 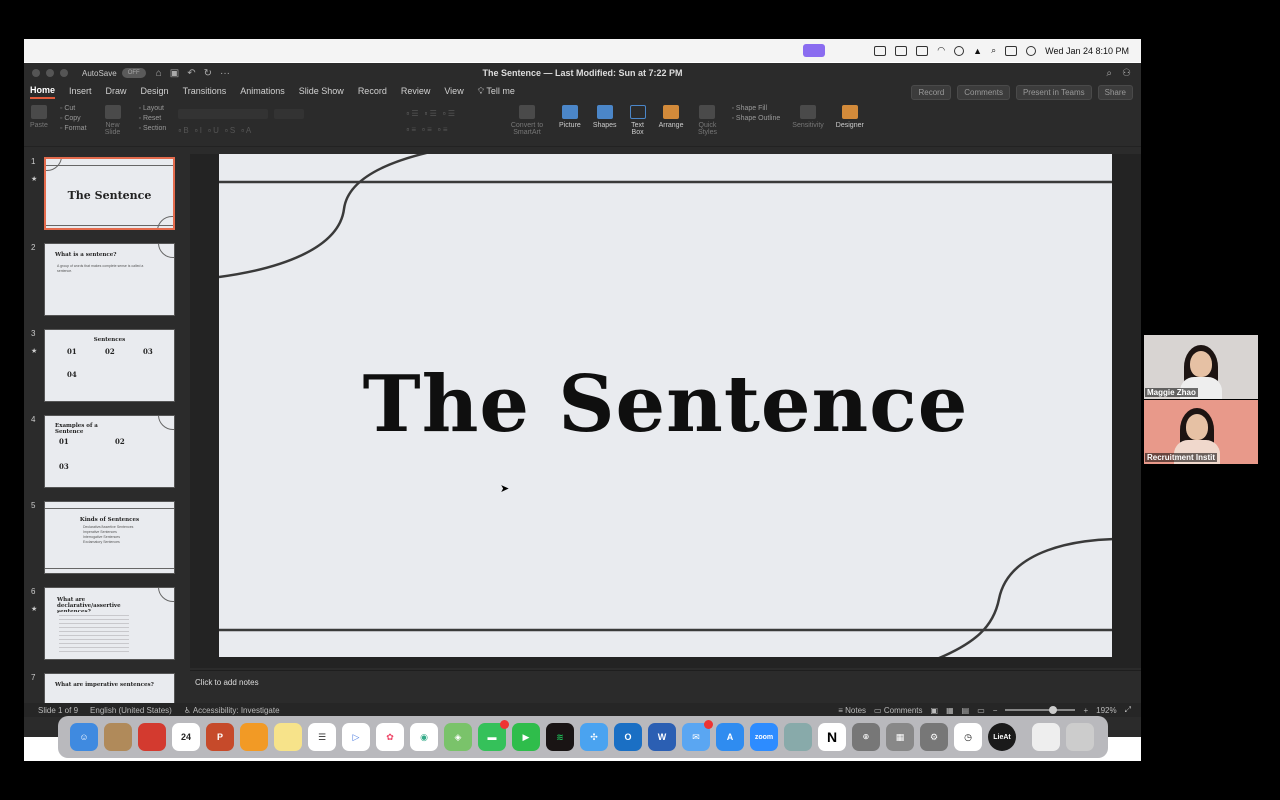 I want to click on arrange-button: Arrange, so click(x=671, y=117).